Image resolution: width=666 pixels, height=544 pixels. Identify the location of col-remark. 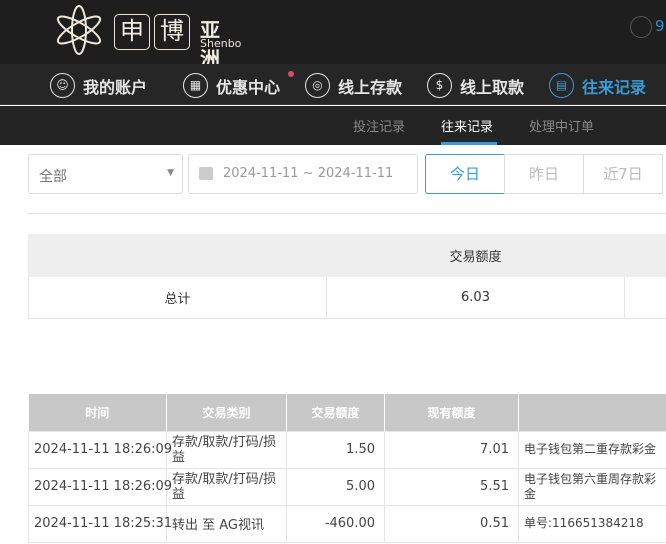
(592, 412).